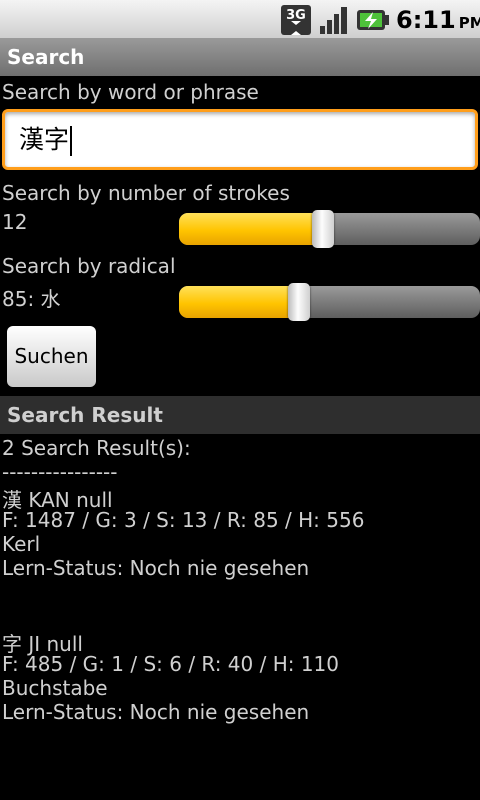  I want to click on strokes-value: 12, so click(15, 222).